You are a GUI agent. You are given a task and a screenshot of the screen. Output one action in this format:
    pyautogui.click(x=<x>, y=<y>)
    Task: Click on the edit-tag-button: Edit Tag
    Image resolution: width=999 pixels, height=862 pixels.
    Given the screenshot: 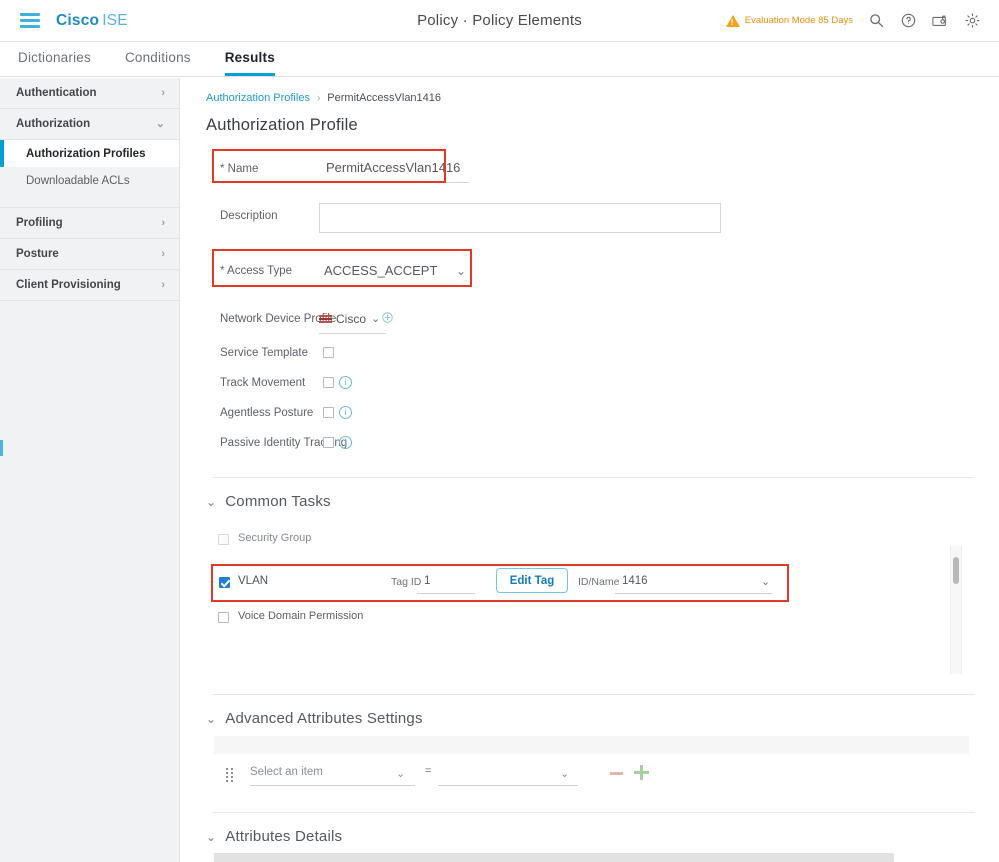 What is the action you would take?
    pyautogui.click(x=532, y=580)
    